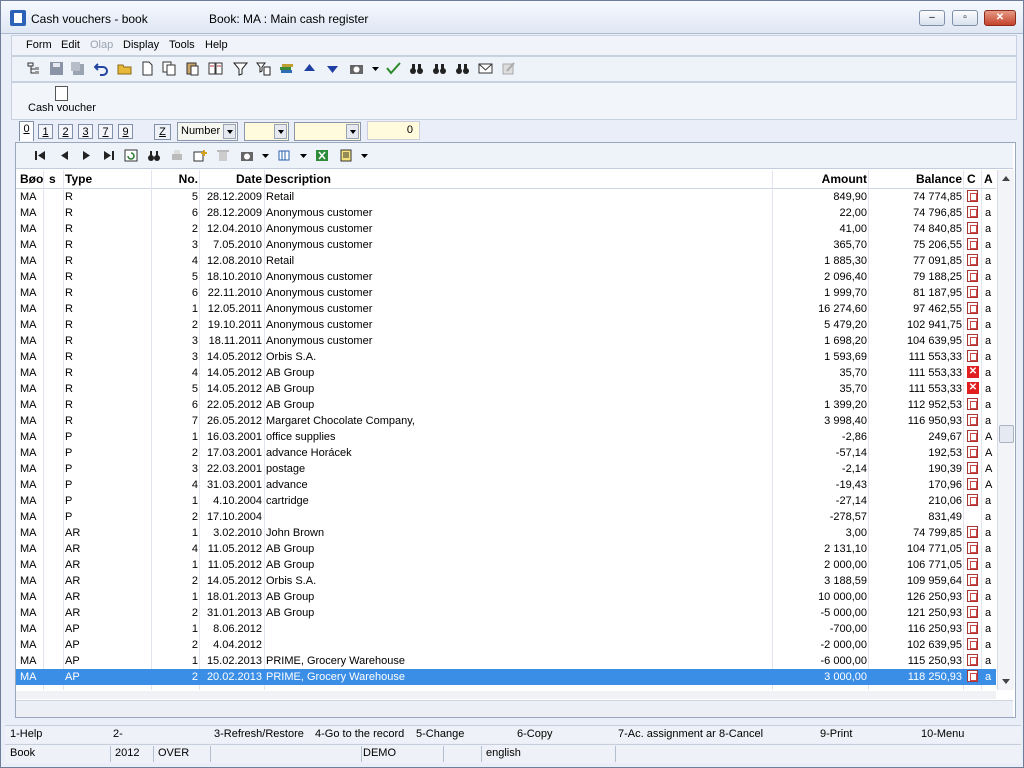 This screenshot has width=1024, height=768. What do you see at coordinates (31, 179) in the screenshot?
I see `col-book: Bøo` at bounding box center [31, 179].